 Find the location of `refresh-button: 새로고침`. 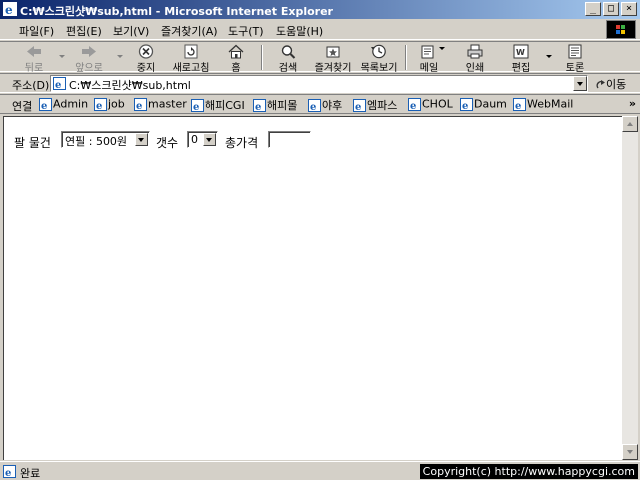

refresh-button: 새로고침 is located at coordinates (191, 58).